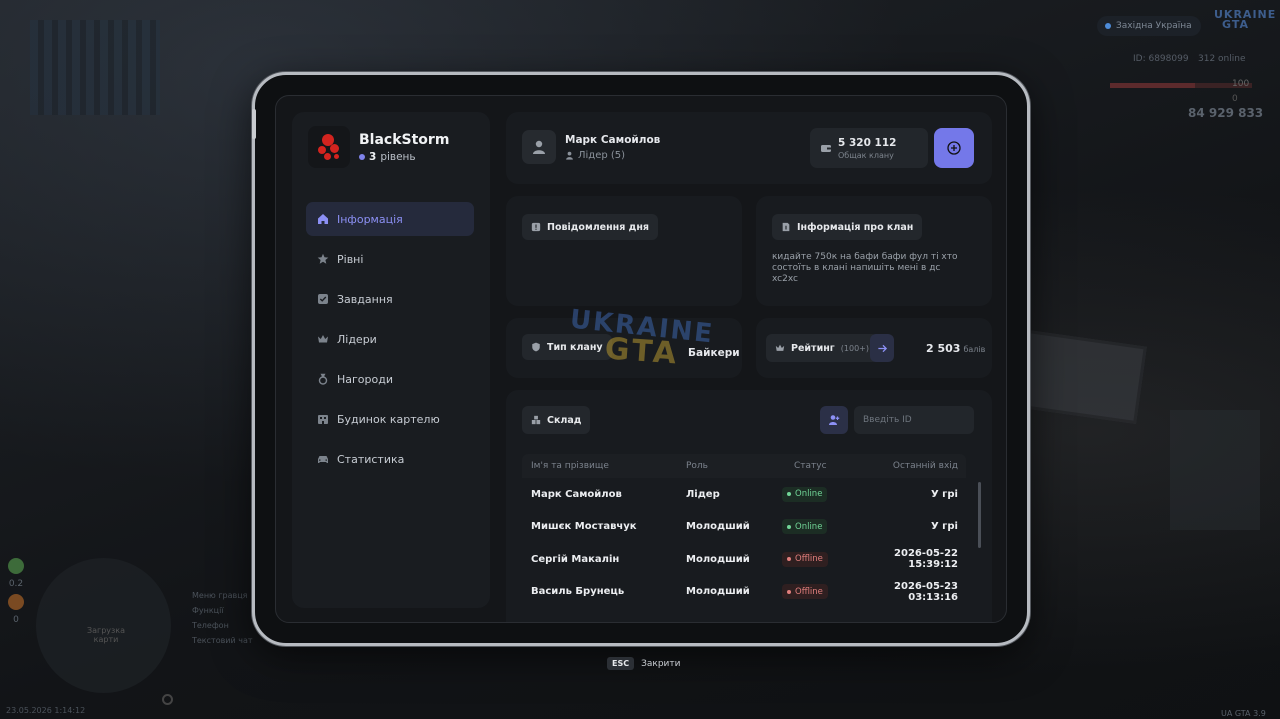 Image resolution: width=1280 pixels, height=719 pixels. I want to click on member-last-login: 2026-05-22 15:39:12, so click(926, 559).